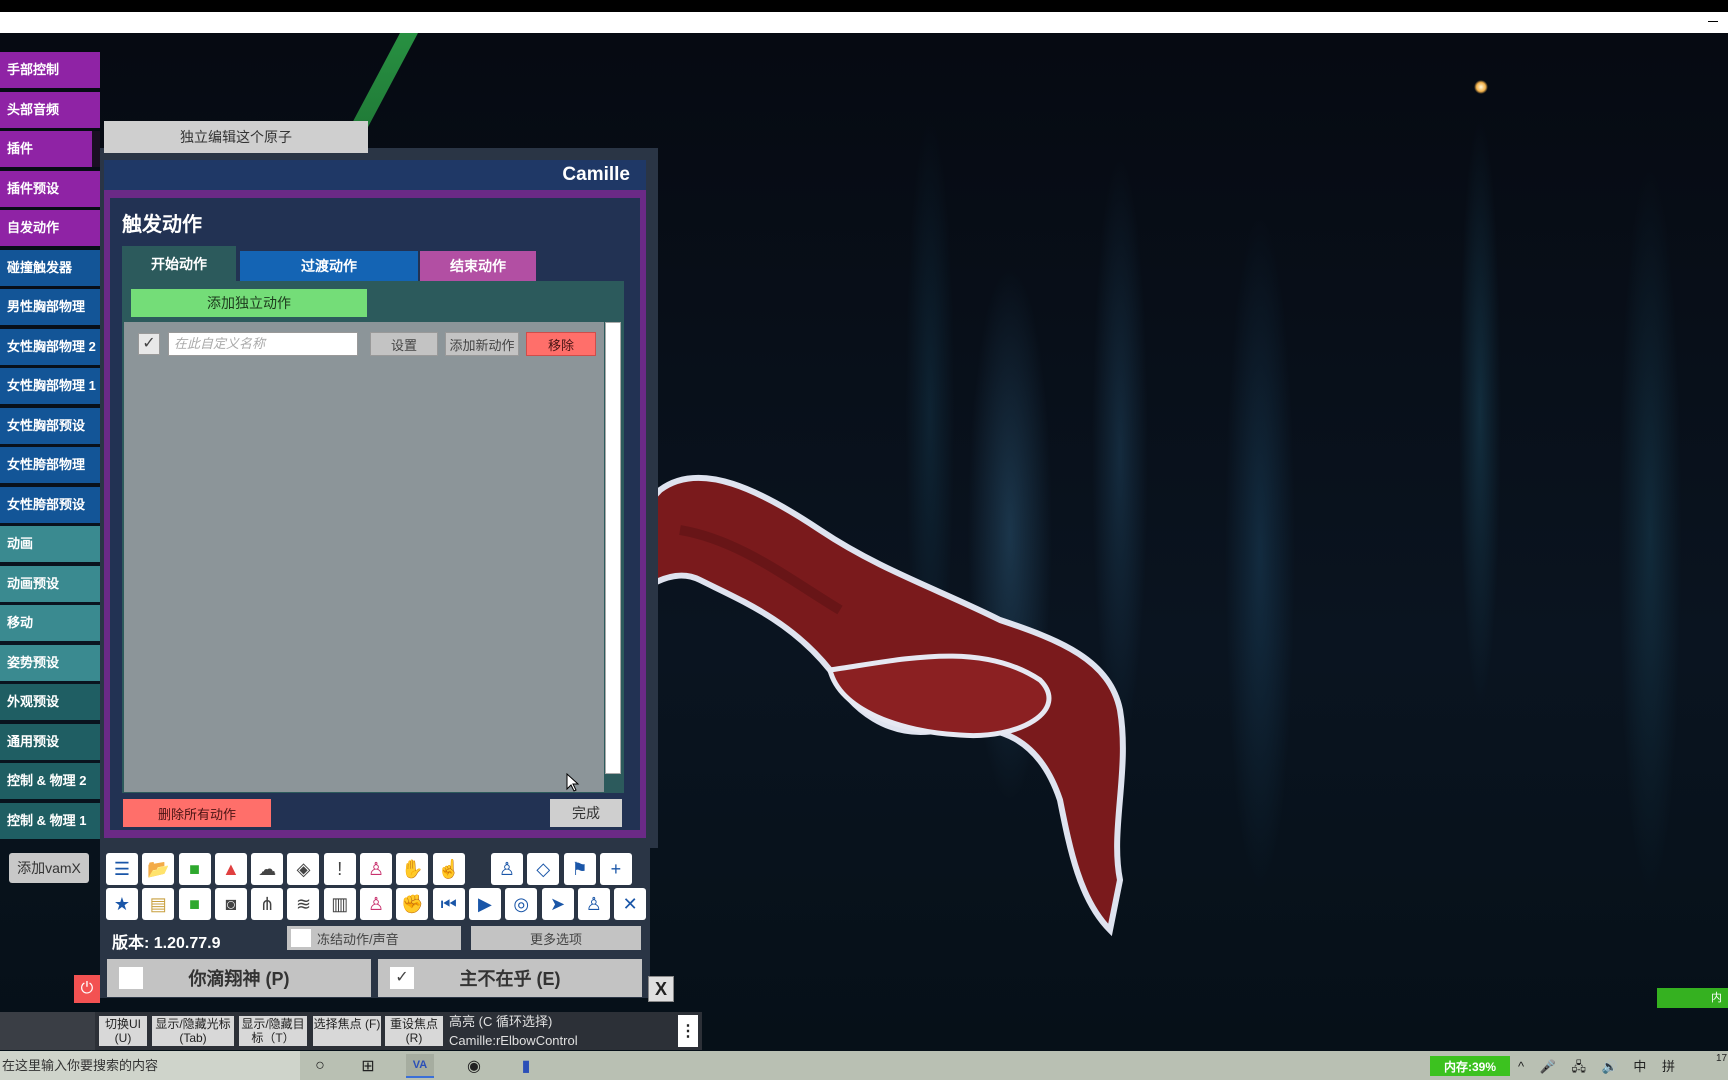 The width and height of the screenshot is (1728, 1080). What do you see at coordinates (484, 904) in the screenshot?
I see `play-icon: ▶` at bounding box center [484, 904].